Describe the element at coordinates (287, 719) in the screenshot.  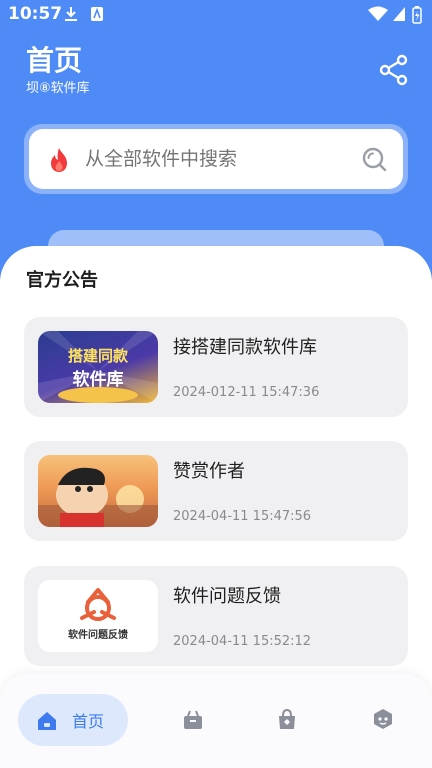
I see `shopping-bag-icon` at that location.